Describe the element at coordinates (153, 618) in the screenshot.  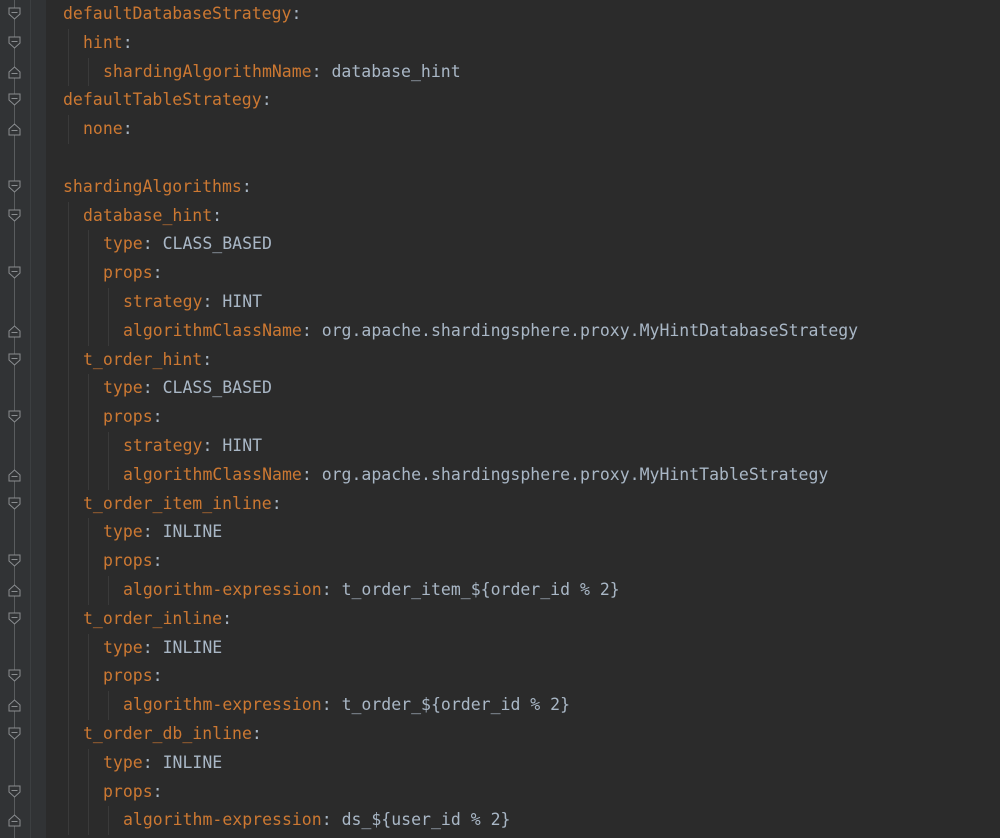
I see `yaml-key: t_order_inline` at that location.